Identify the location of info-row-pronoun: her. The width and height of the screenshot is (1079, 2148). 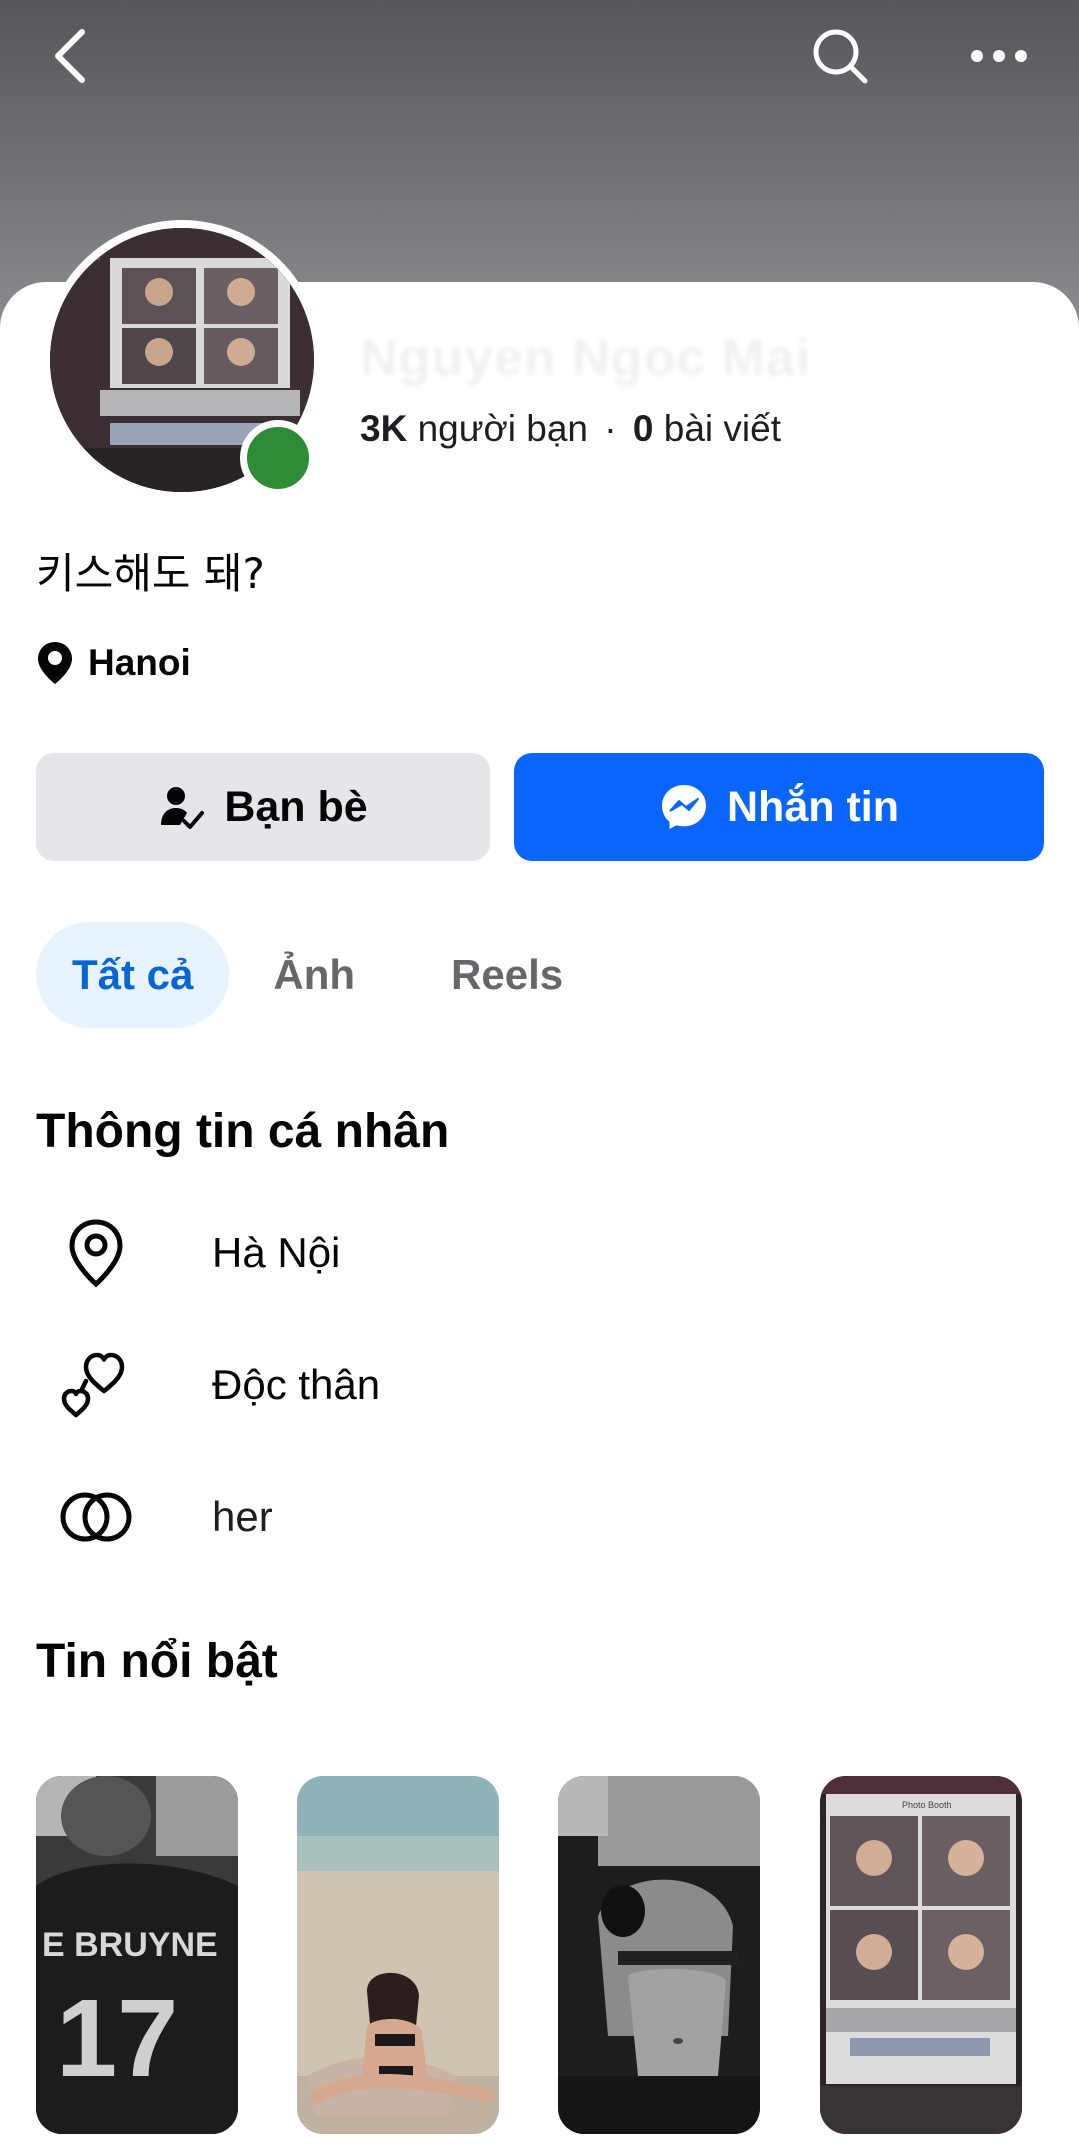
(164, 1517).